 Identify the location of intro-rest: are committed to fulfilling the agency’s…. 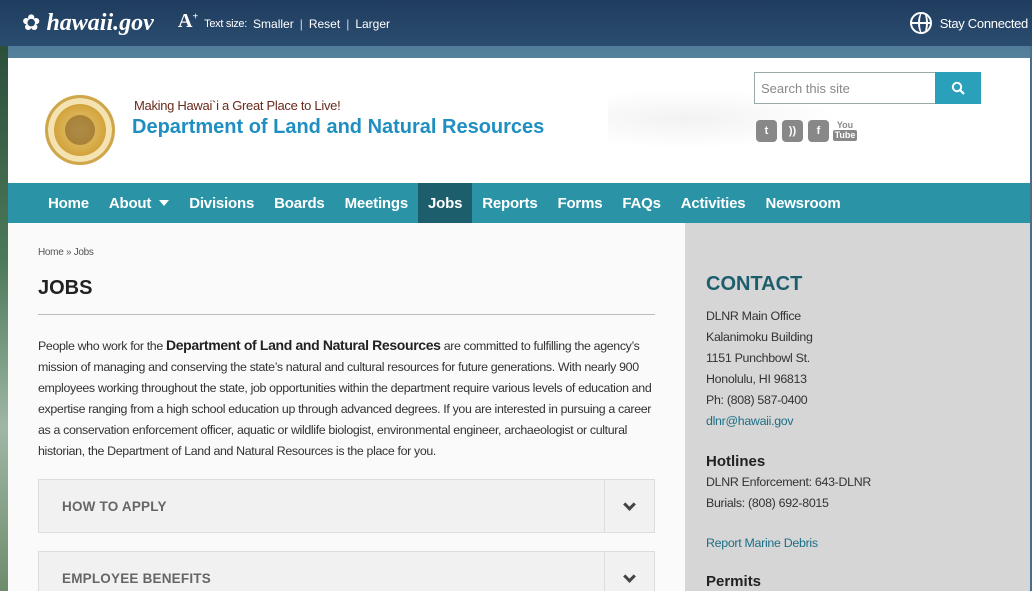
(345, 398).